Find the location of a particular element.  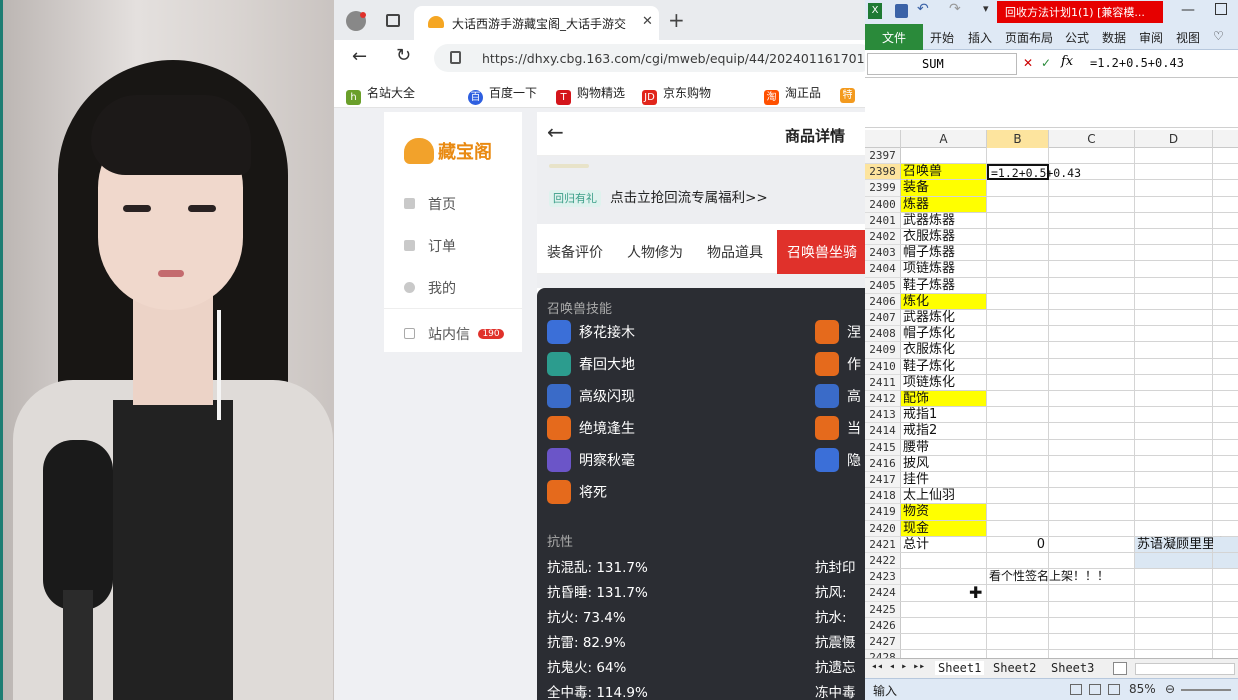

customize-qat-icon: ▾ is located at coordinates (986, 8).